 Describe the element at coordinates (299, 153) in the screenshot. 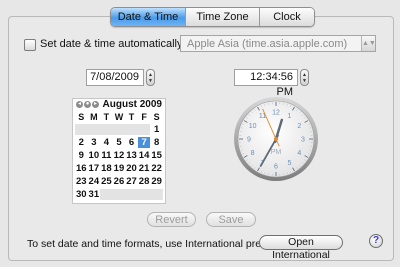

I see `clock-number: 4` at that location.